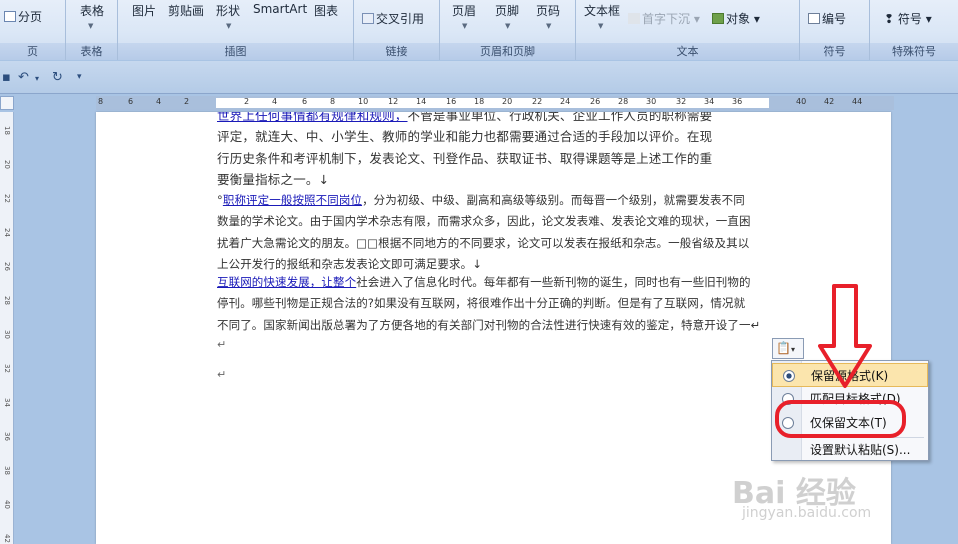 This screenshot has height=544, width=958. Describe the element at coordinates (10, 16) in the screenshot. I see `page-break-icon` at that location.